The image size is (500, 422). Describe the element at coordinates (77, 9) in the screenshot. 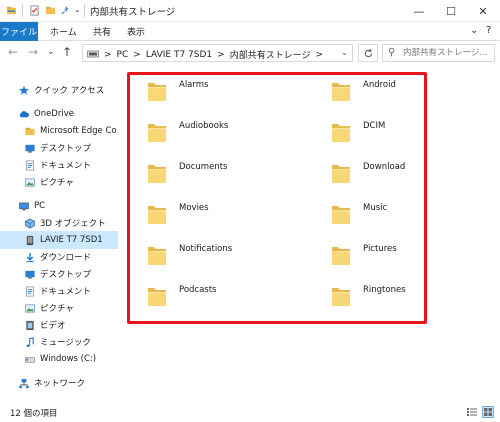

I see `customize-toolbar-icon: ⌄` at that location.